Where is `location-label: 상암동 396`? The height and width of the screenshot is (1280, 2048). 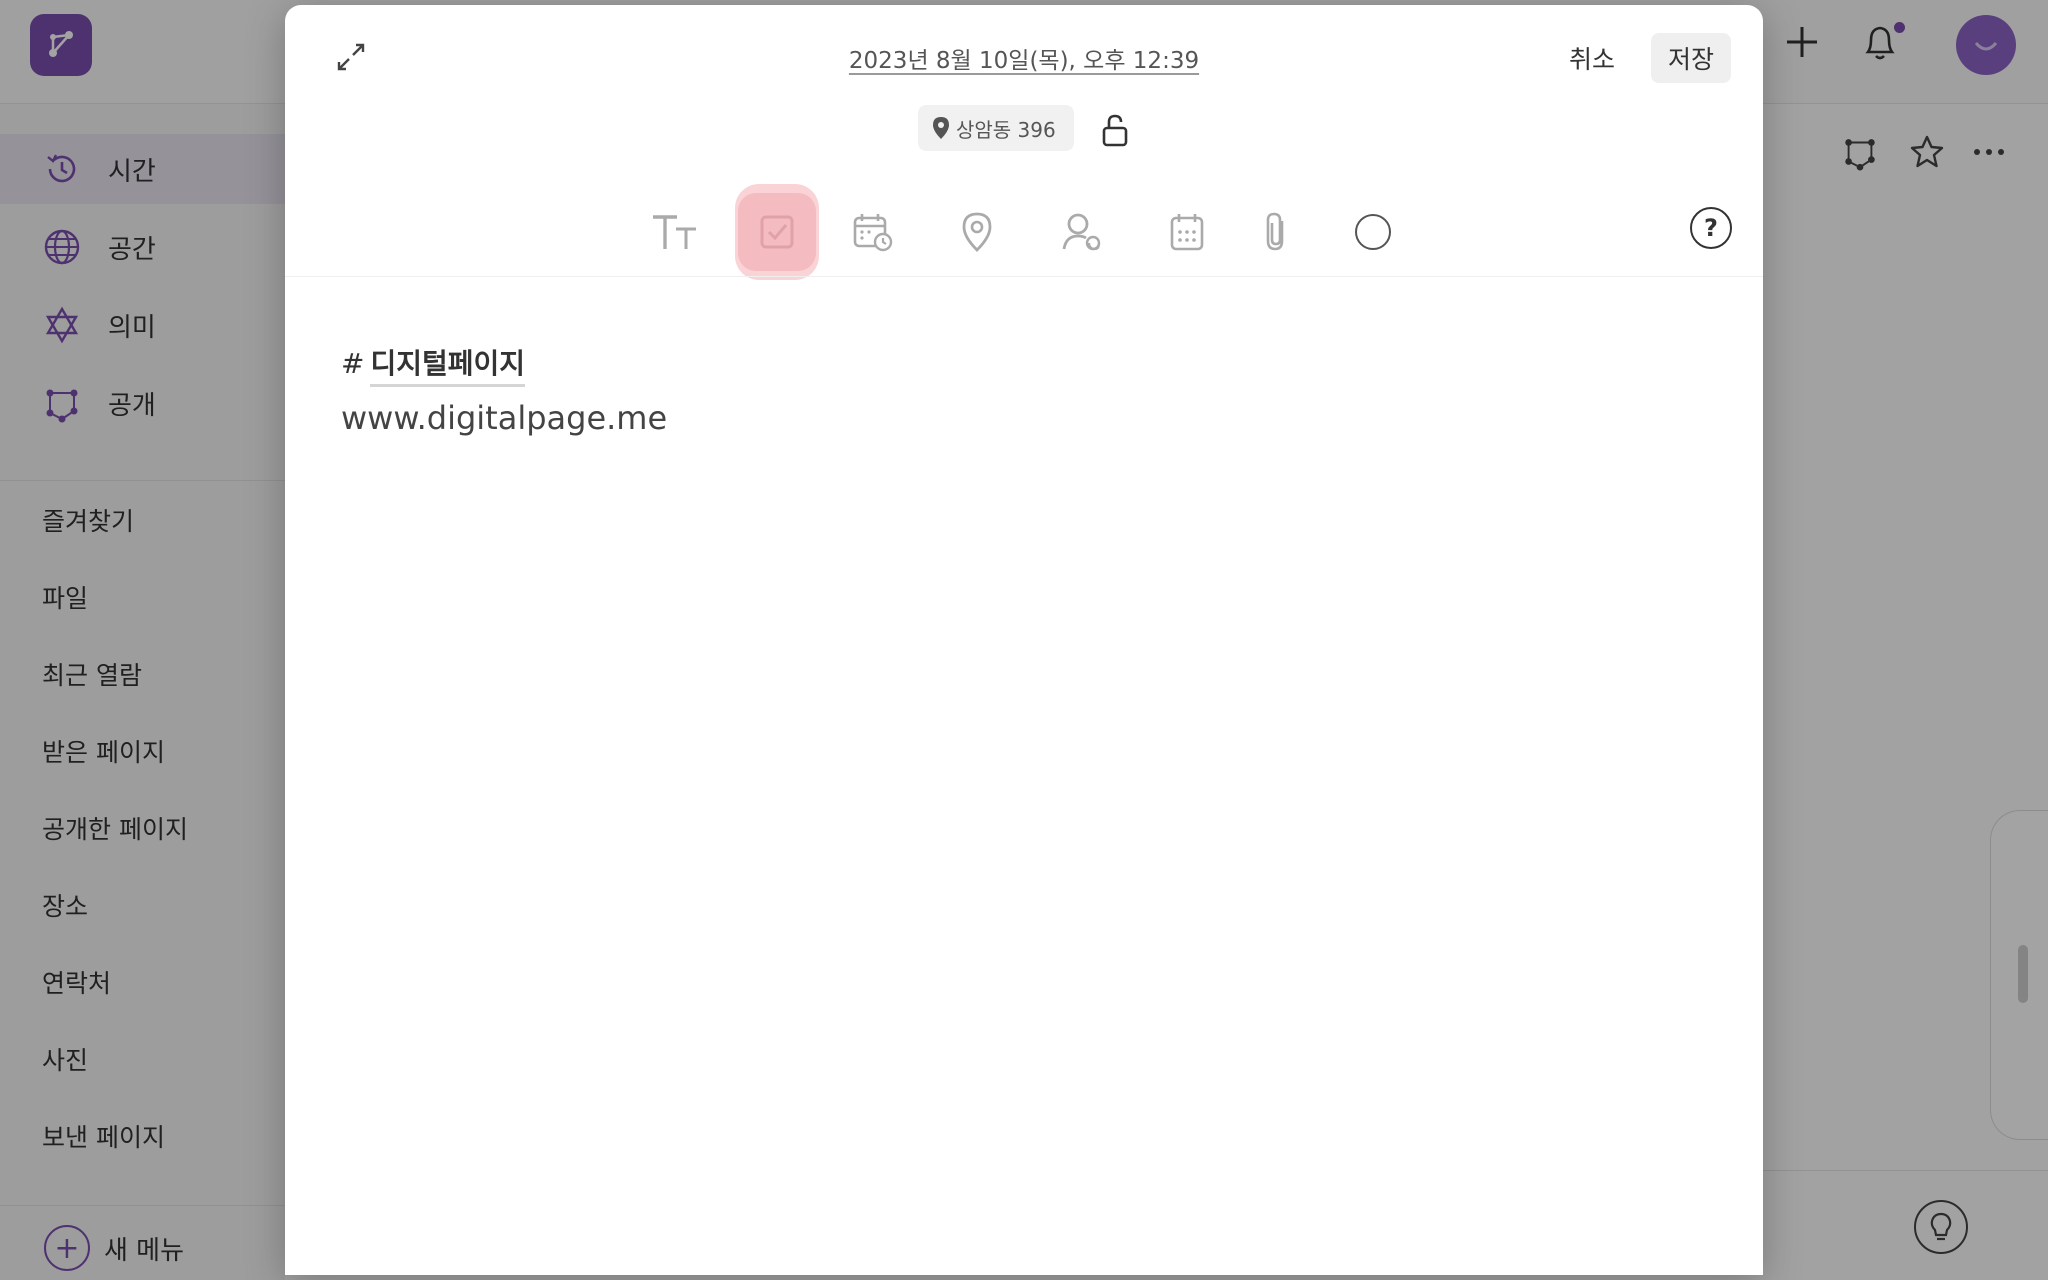
location-label: 상암동 396 is located at coordinates (1006, 129).